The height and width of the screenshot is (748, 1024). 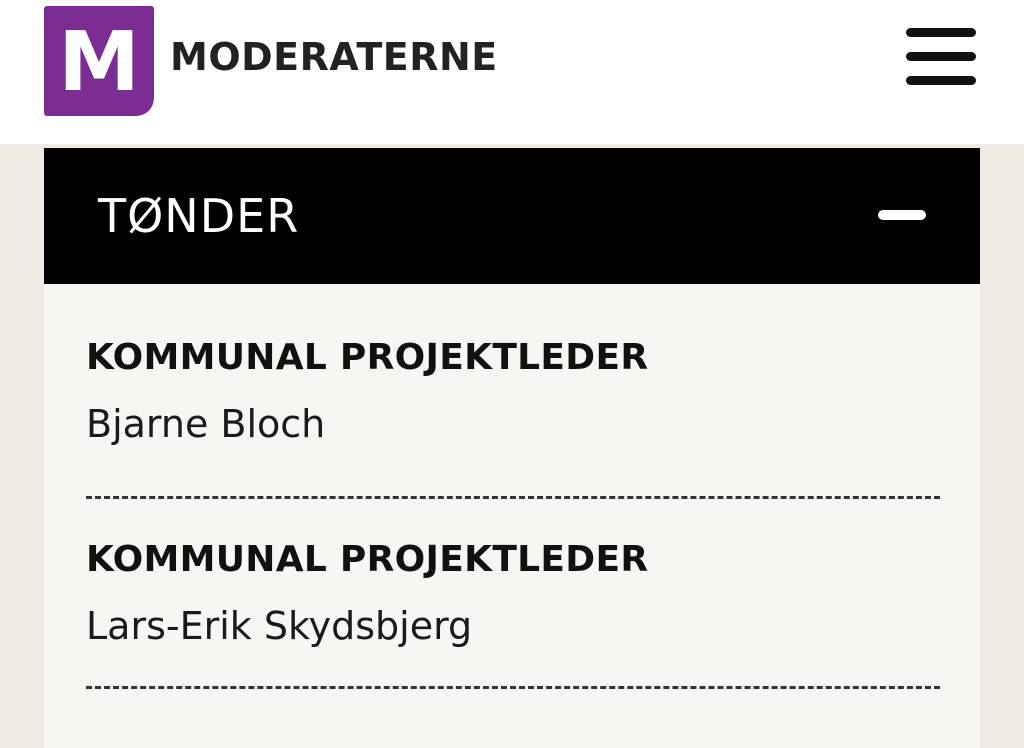 What do you see at coordinates (513, 392) in the screenshot?
I see `list-item: KOMMUNAL PROJEKTLEDER Bjarne Bloch` at bounding box center [513, 392].